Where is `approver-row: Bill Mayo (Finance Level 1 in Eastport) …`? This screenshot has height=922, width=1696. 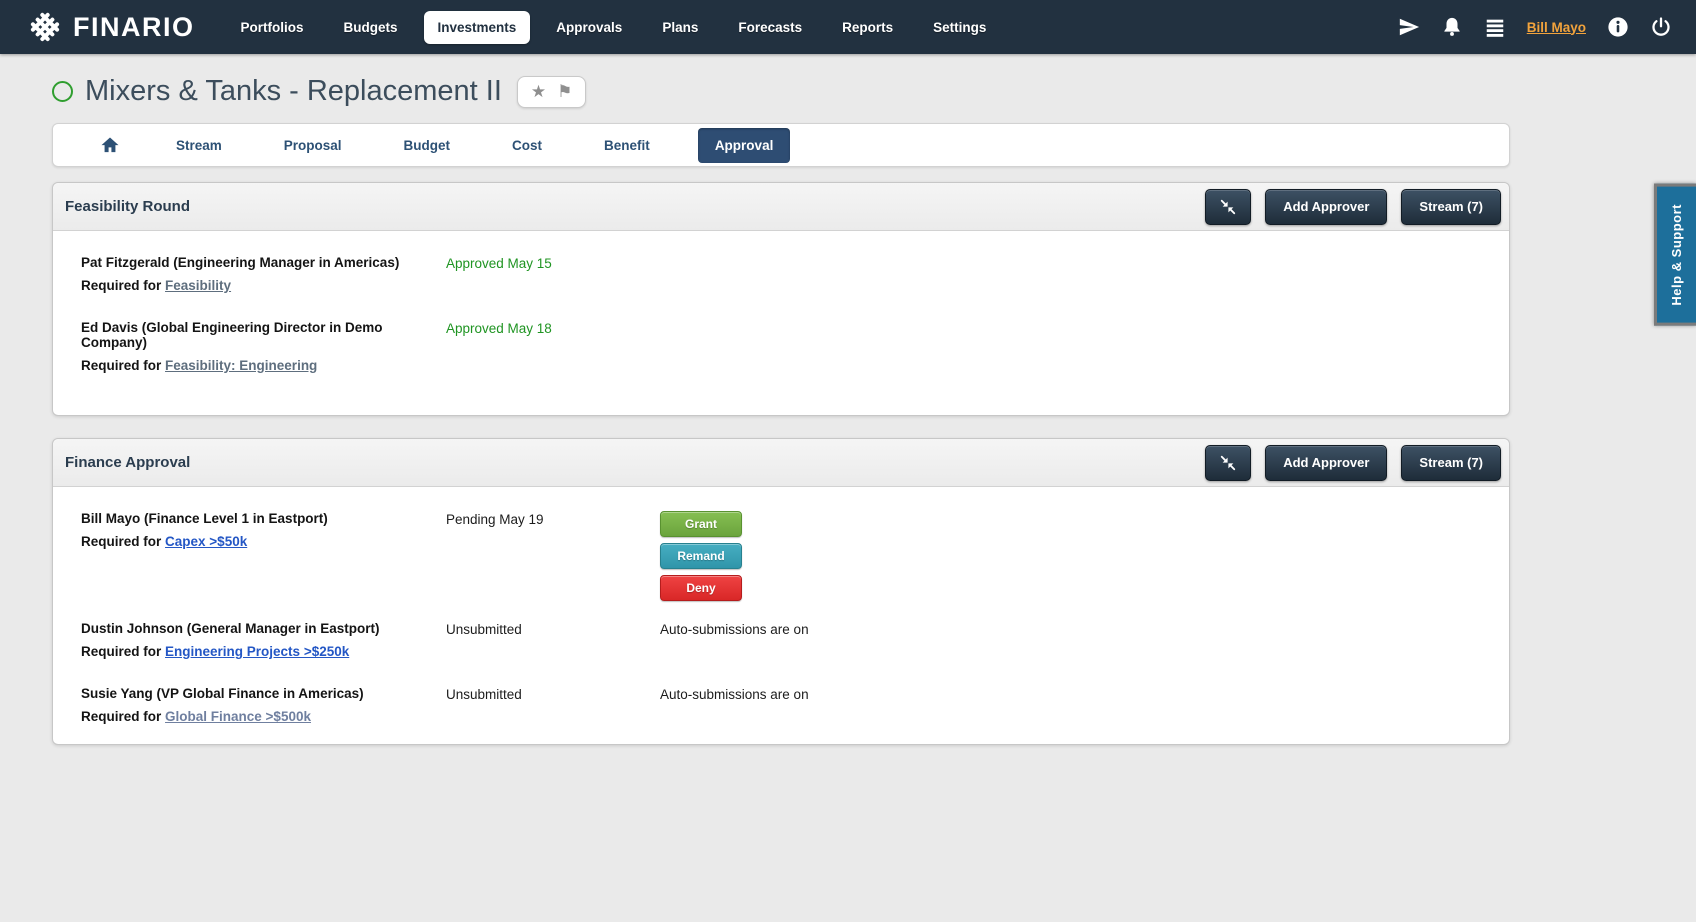
approver-row: Bill Mayo (Finance Level 1 in Eastport) … is located at coordinates (785, 556).